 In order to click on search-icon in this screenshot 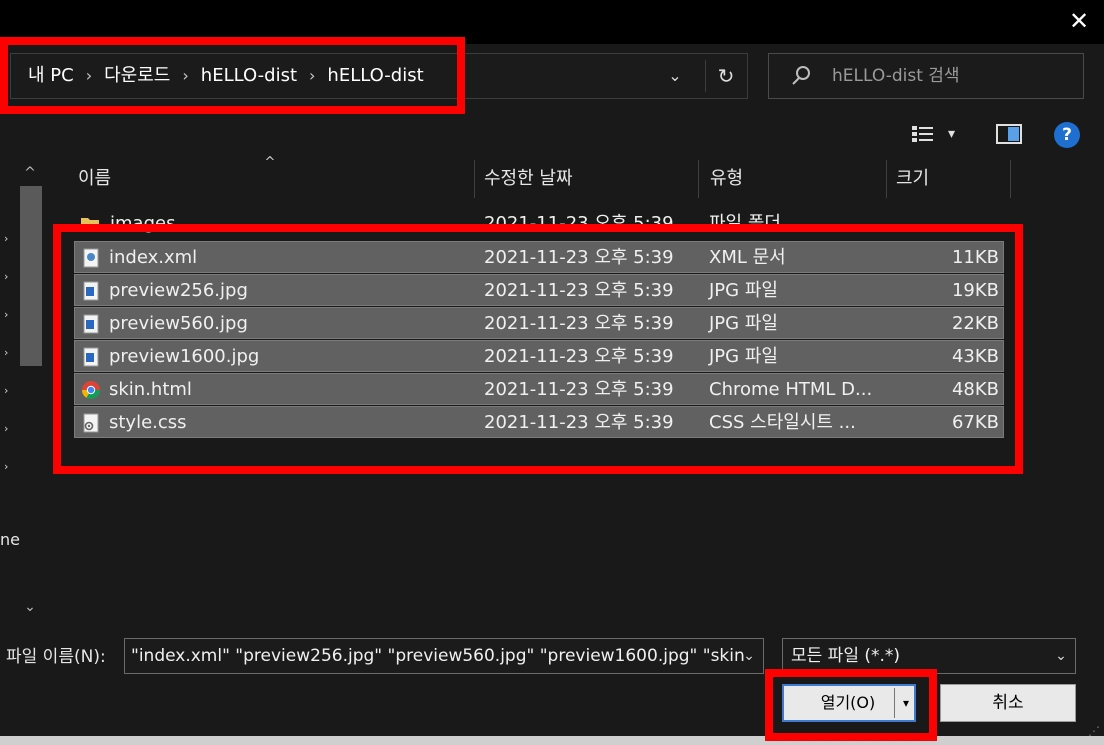, I will do `click(802, 76)`.